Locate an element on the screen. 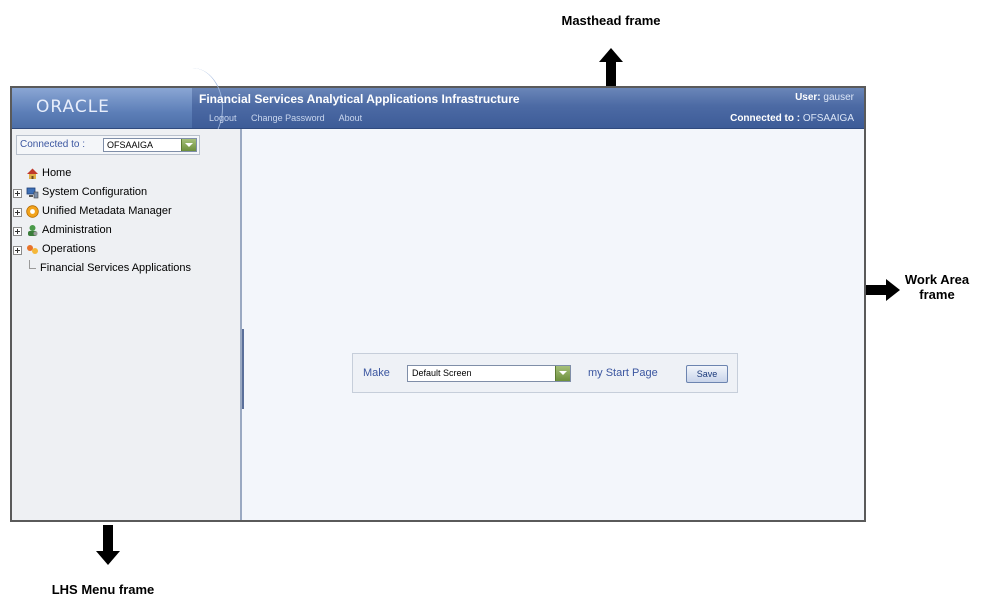 This screenshot has width=1003, height=607. connection-label: Connected to : is located at coordinates (53, 144).